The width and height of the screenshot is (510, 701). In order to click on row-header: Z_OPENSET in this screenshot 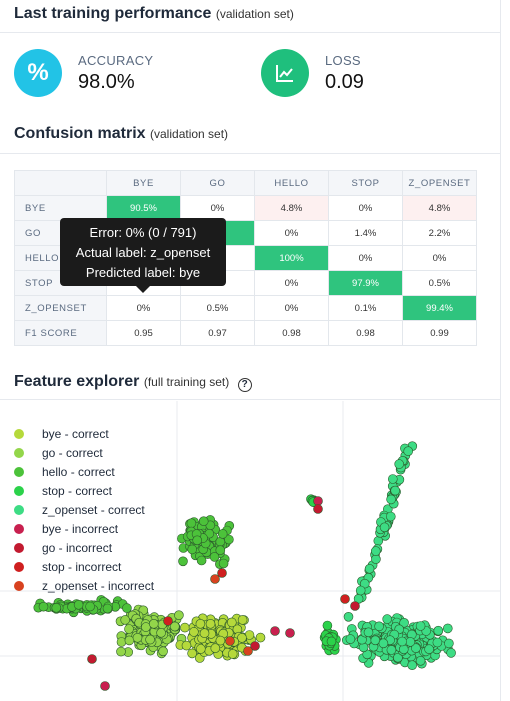, I will do `click(60, 308)`.